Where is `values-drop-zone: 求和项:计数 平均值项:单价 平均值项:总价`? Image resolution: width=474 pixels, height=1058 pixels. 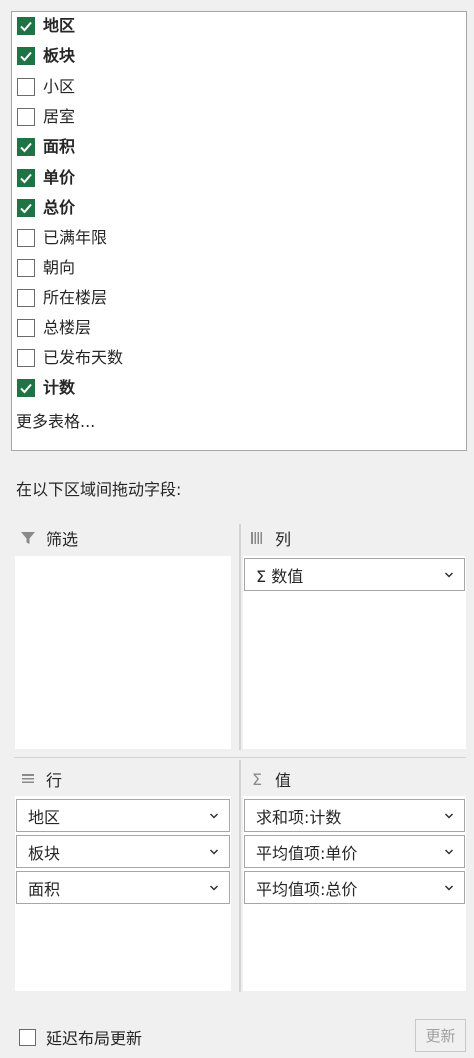 values-drop-zone: 求和项:计数 平均值项:单价 平均值项:总价 is located at coordinates (354, 893).